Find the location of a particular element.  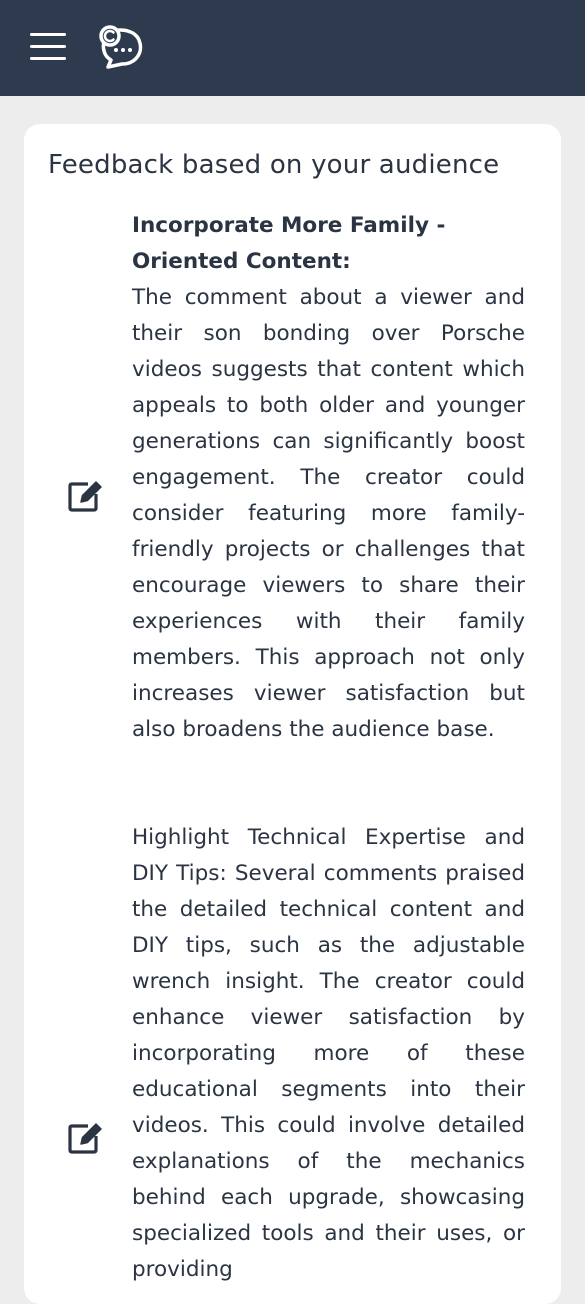

chat-bubble-logo-icon is located at coordinates (120, 47).